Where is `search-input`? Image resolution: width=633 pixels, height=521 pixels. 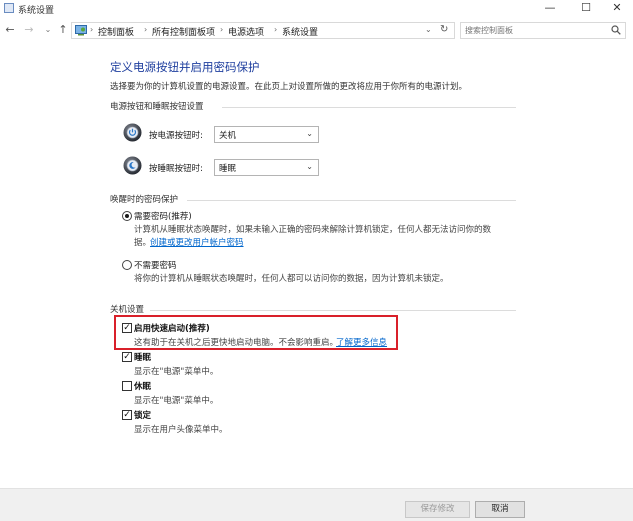
search-input is located at coordinates (531, 30).